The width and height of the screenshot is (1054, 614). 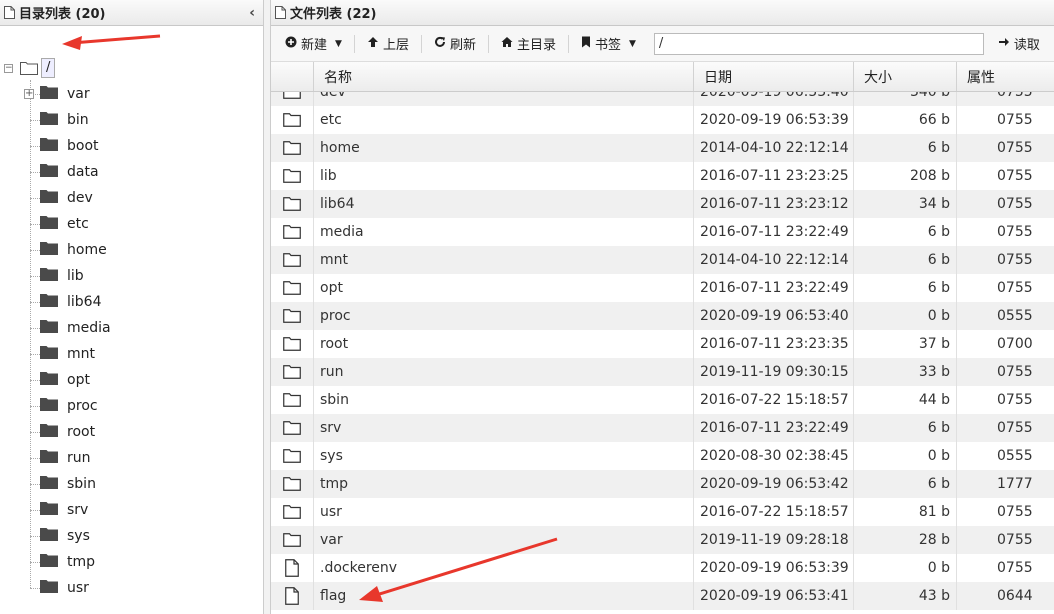 I want to click on file-name: lib, so click(x=504, y=176).